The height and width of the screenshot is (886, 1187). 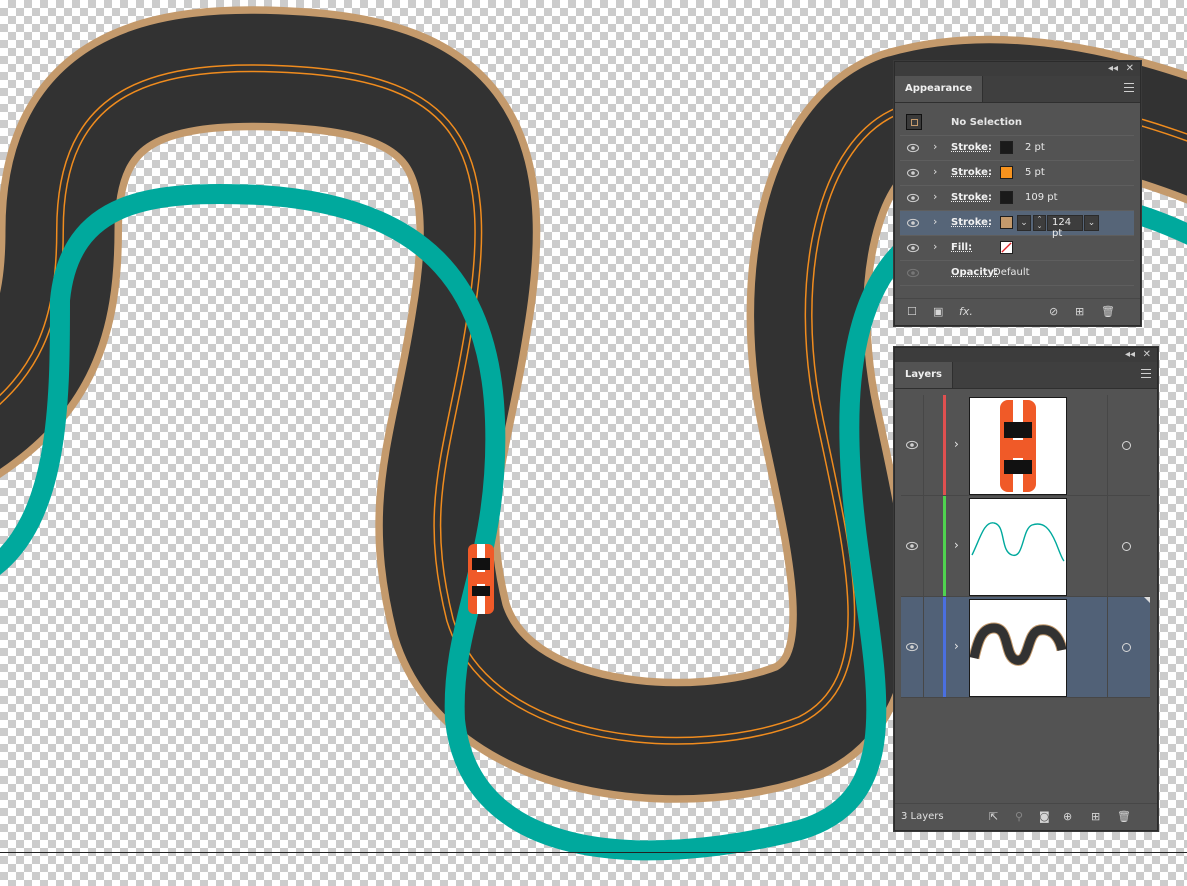 I want to click on race-car, so click(x=481, y=579).